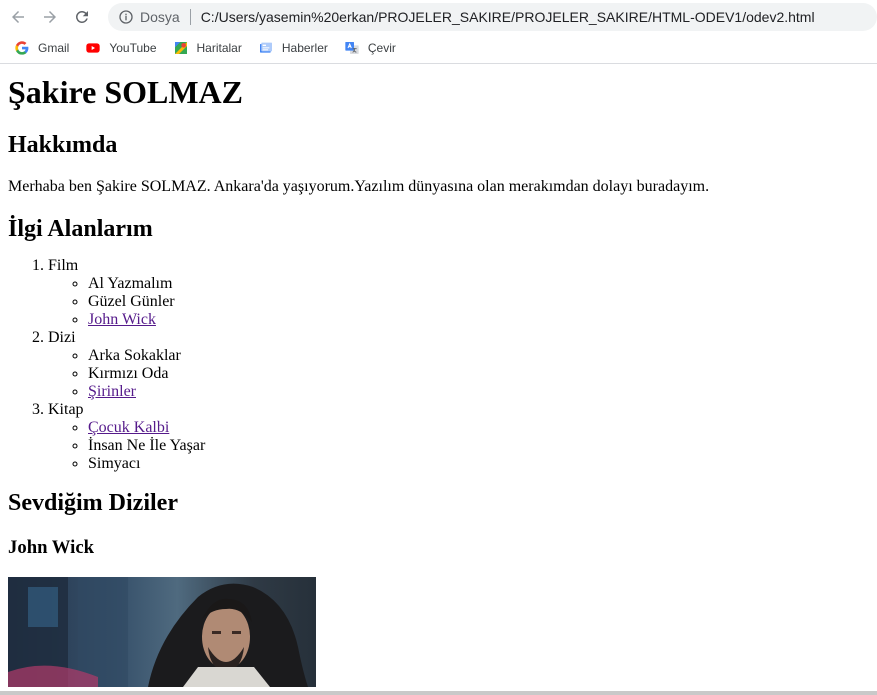 The image size is (877, 695). I want to click on bookmark-translate: Çevir, so click(370, 48).